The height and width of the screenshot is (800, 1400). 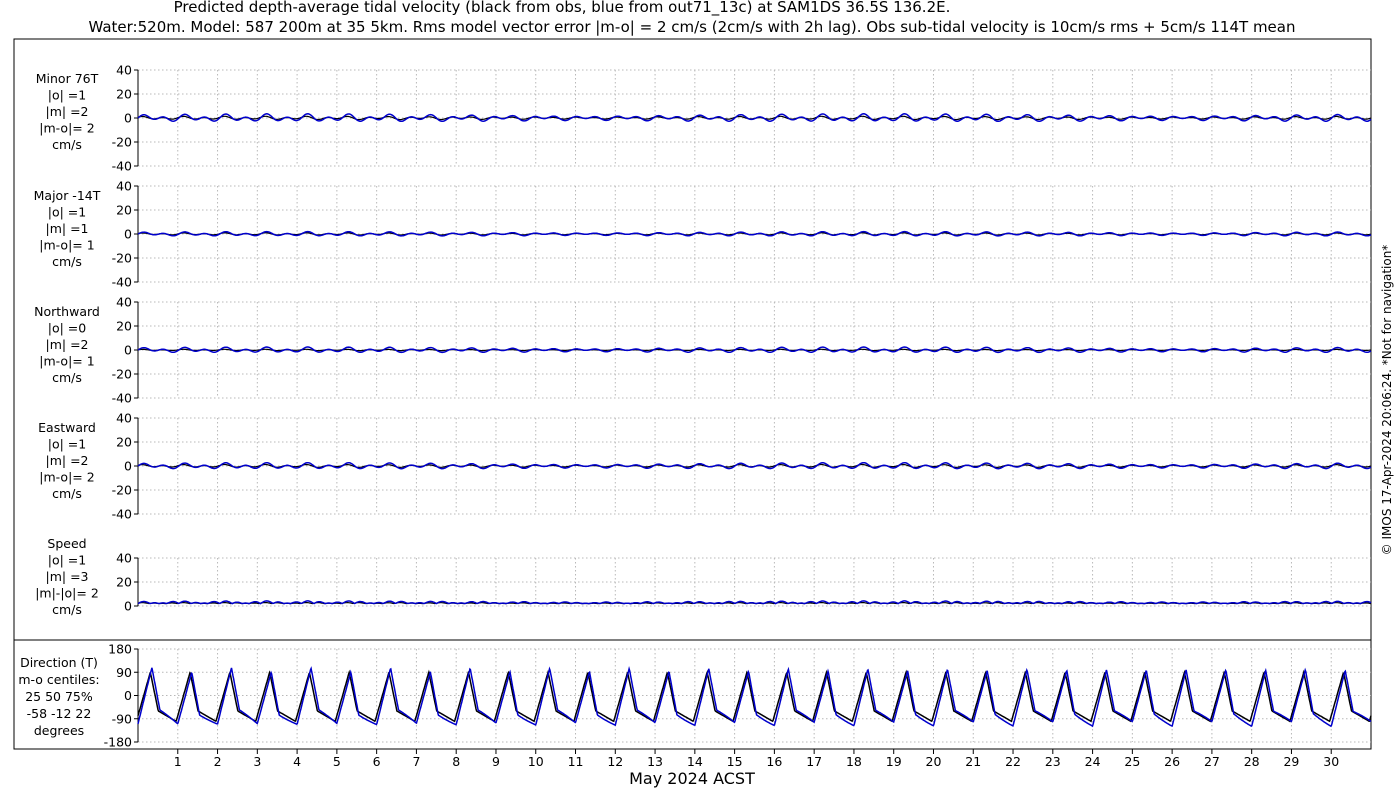 What do you see at coordinates (1132, 761) in the screenshot?
I see `x-tick-label-25: 25` at bounding box center [1132, 761].